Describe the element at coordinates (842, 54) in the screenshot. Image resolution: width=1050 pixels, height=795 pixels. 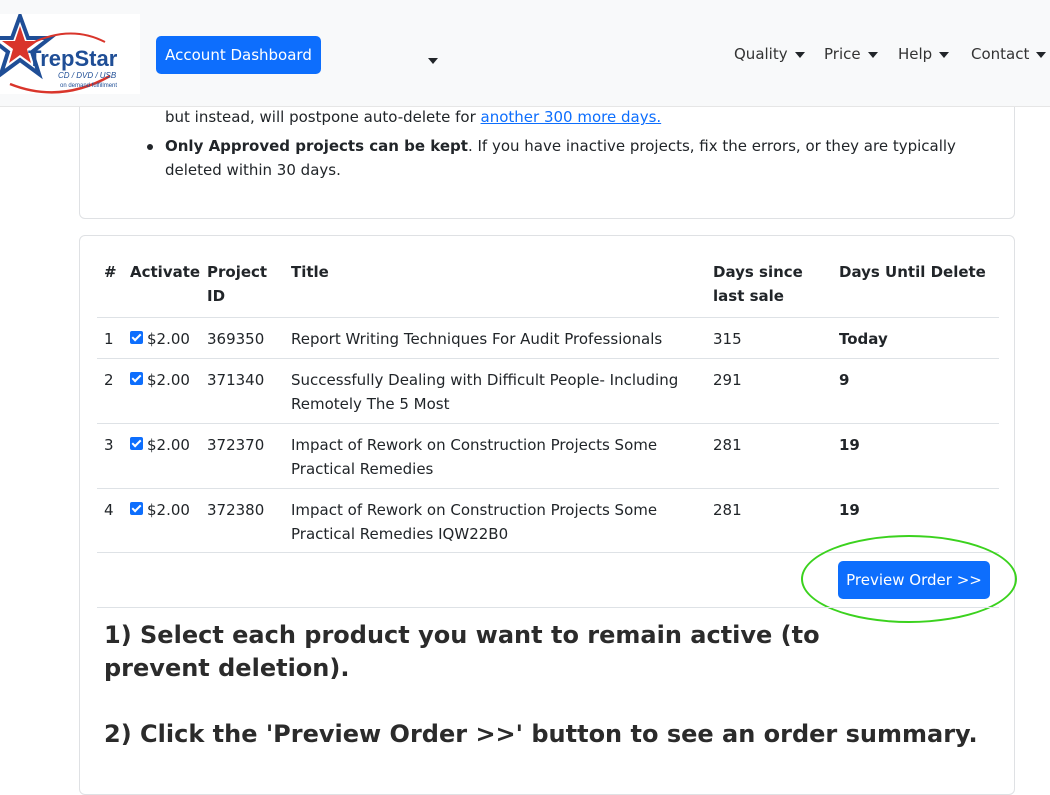
I see `nav-price-label: Price` at that location.